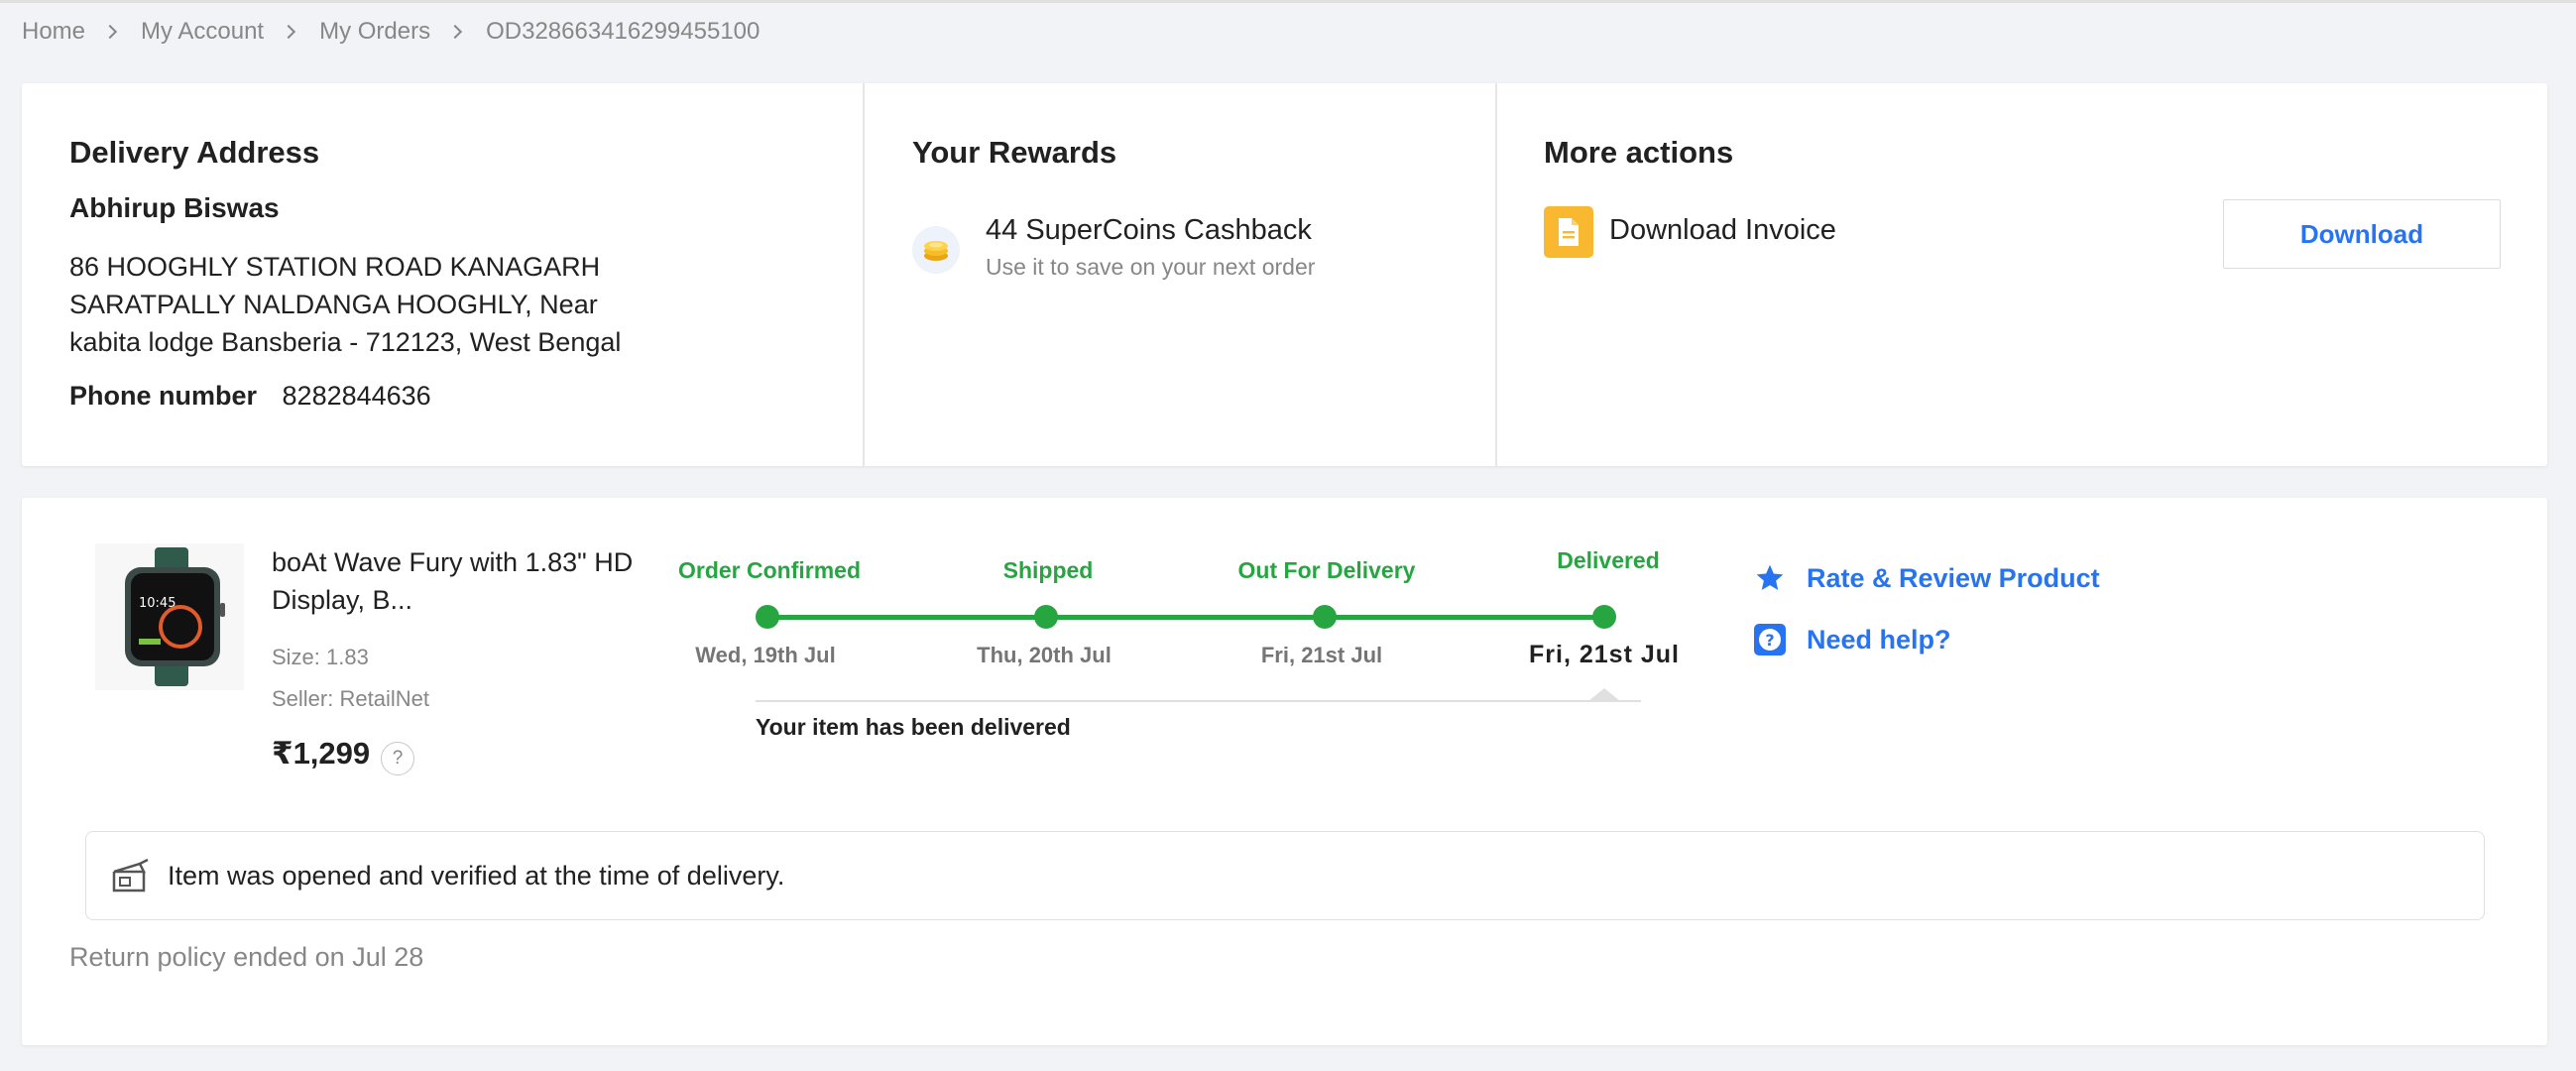  What do you see at coordinates (1149, 230) in the screenshot?
I see `rewards-cashback: 44 SuperCoins Cashback` at bounding box center [1149, 230].